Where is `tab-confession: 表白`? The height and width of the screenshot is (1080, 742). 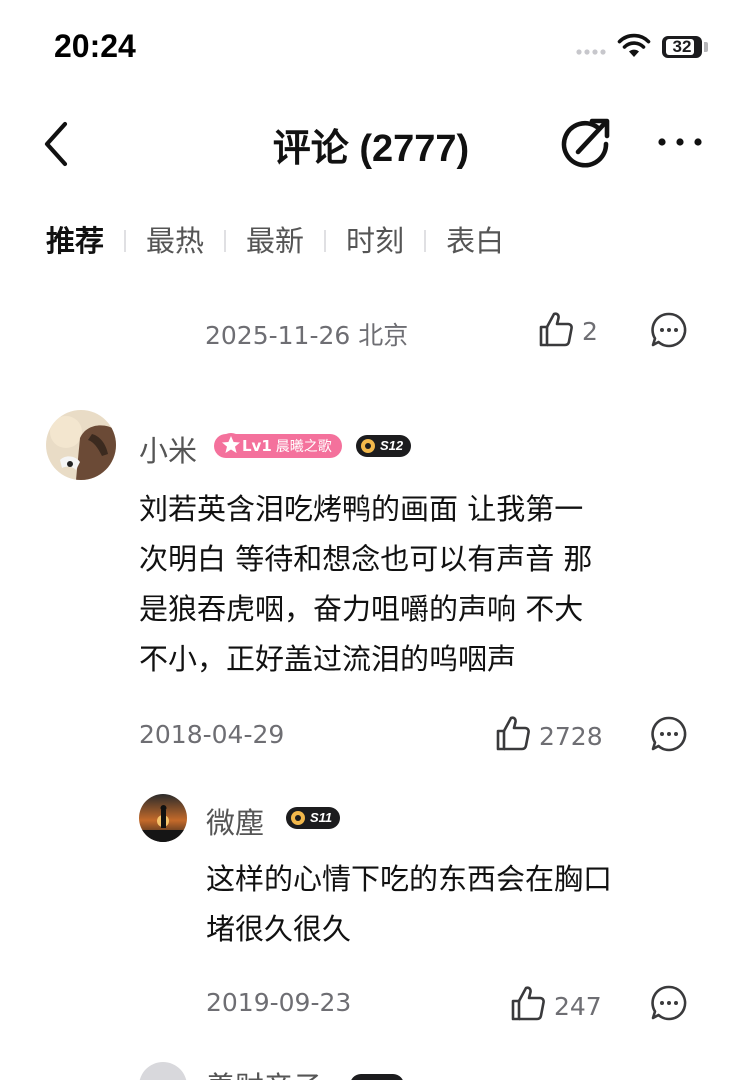
tab-confession: 表白 is located at coordinates (475, 241).